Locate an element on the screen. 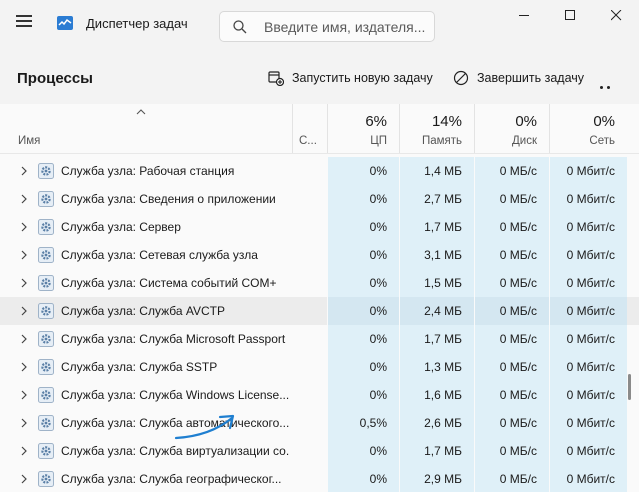 The height and width of the screenshot is (492, 639). task-manager-app-icon is located at coordinates (65, 23).